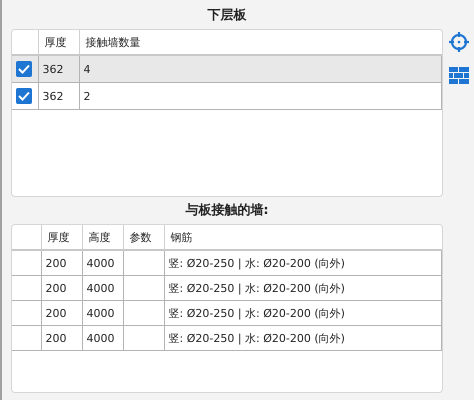 The image size is (474, 400). Describe the element at coordinates (102, 338) in the screenshot. I see `table-cell: 4000` at that location.